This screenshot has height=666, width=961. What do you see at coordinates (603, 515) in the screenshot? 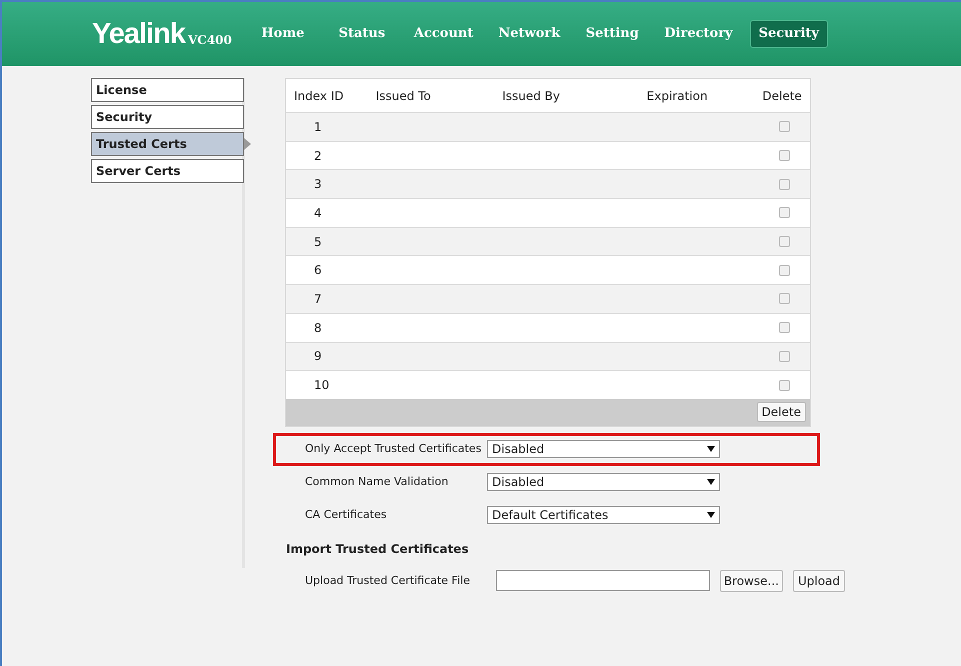
I see `setting-select: Default Certificates` at bounding box center [603, 515].